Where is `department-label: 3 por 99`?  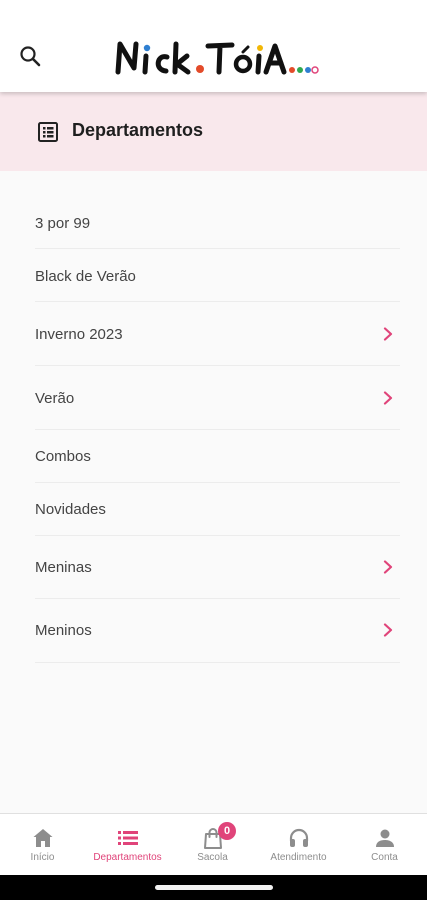 department-label: 3 por 99 is located at coordinates (63, 223).